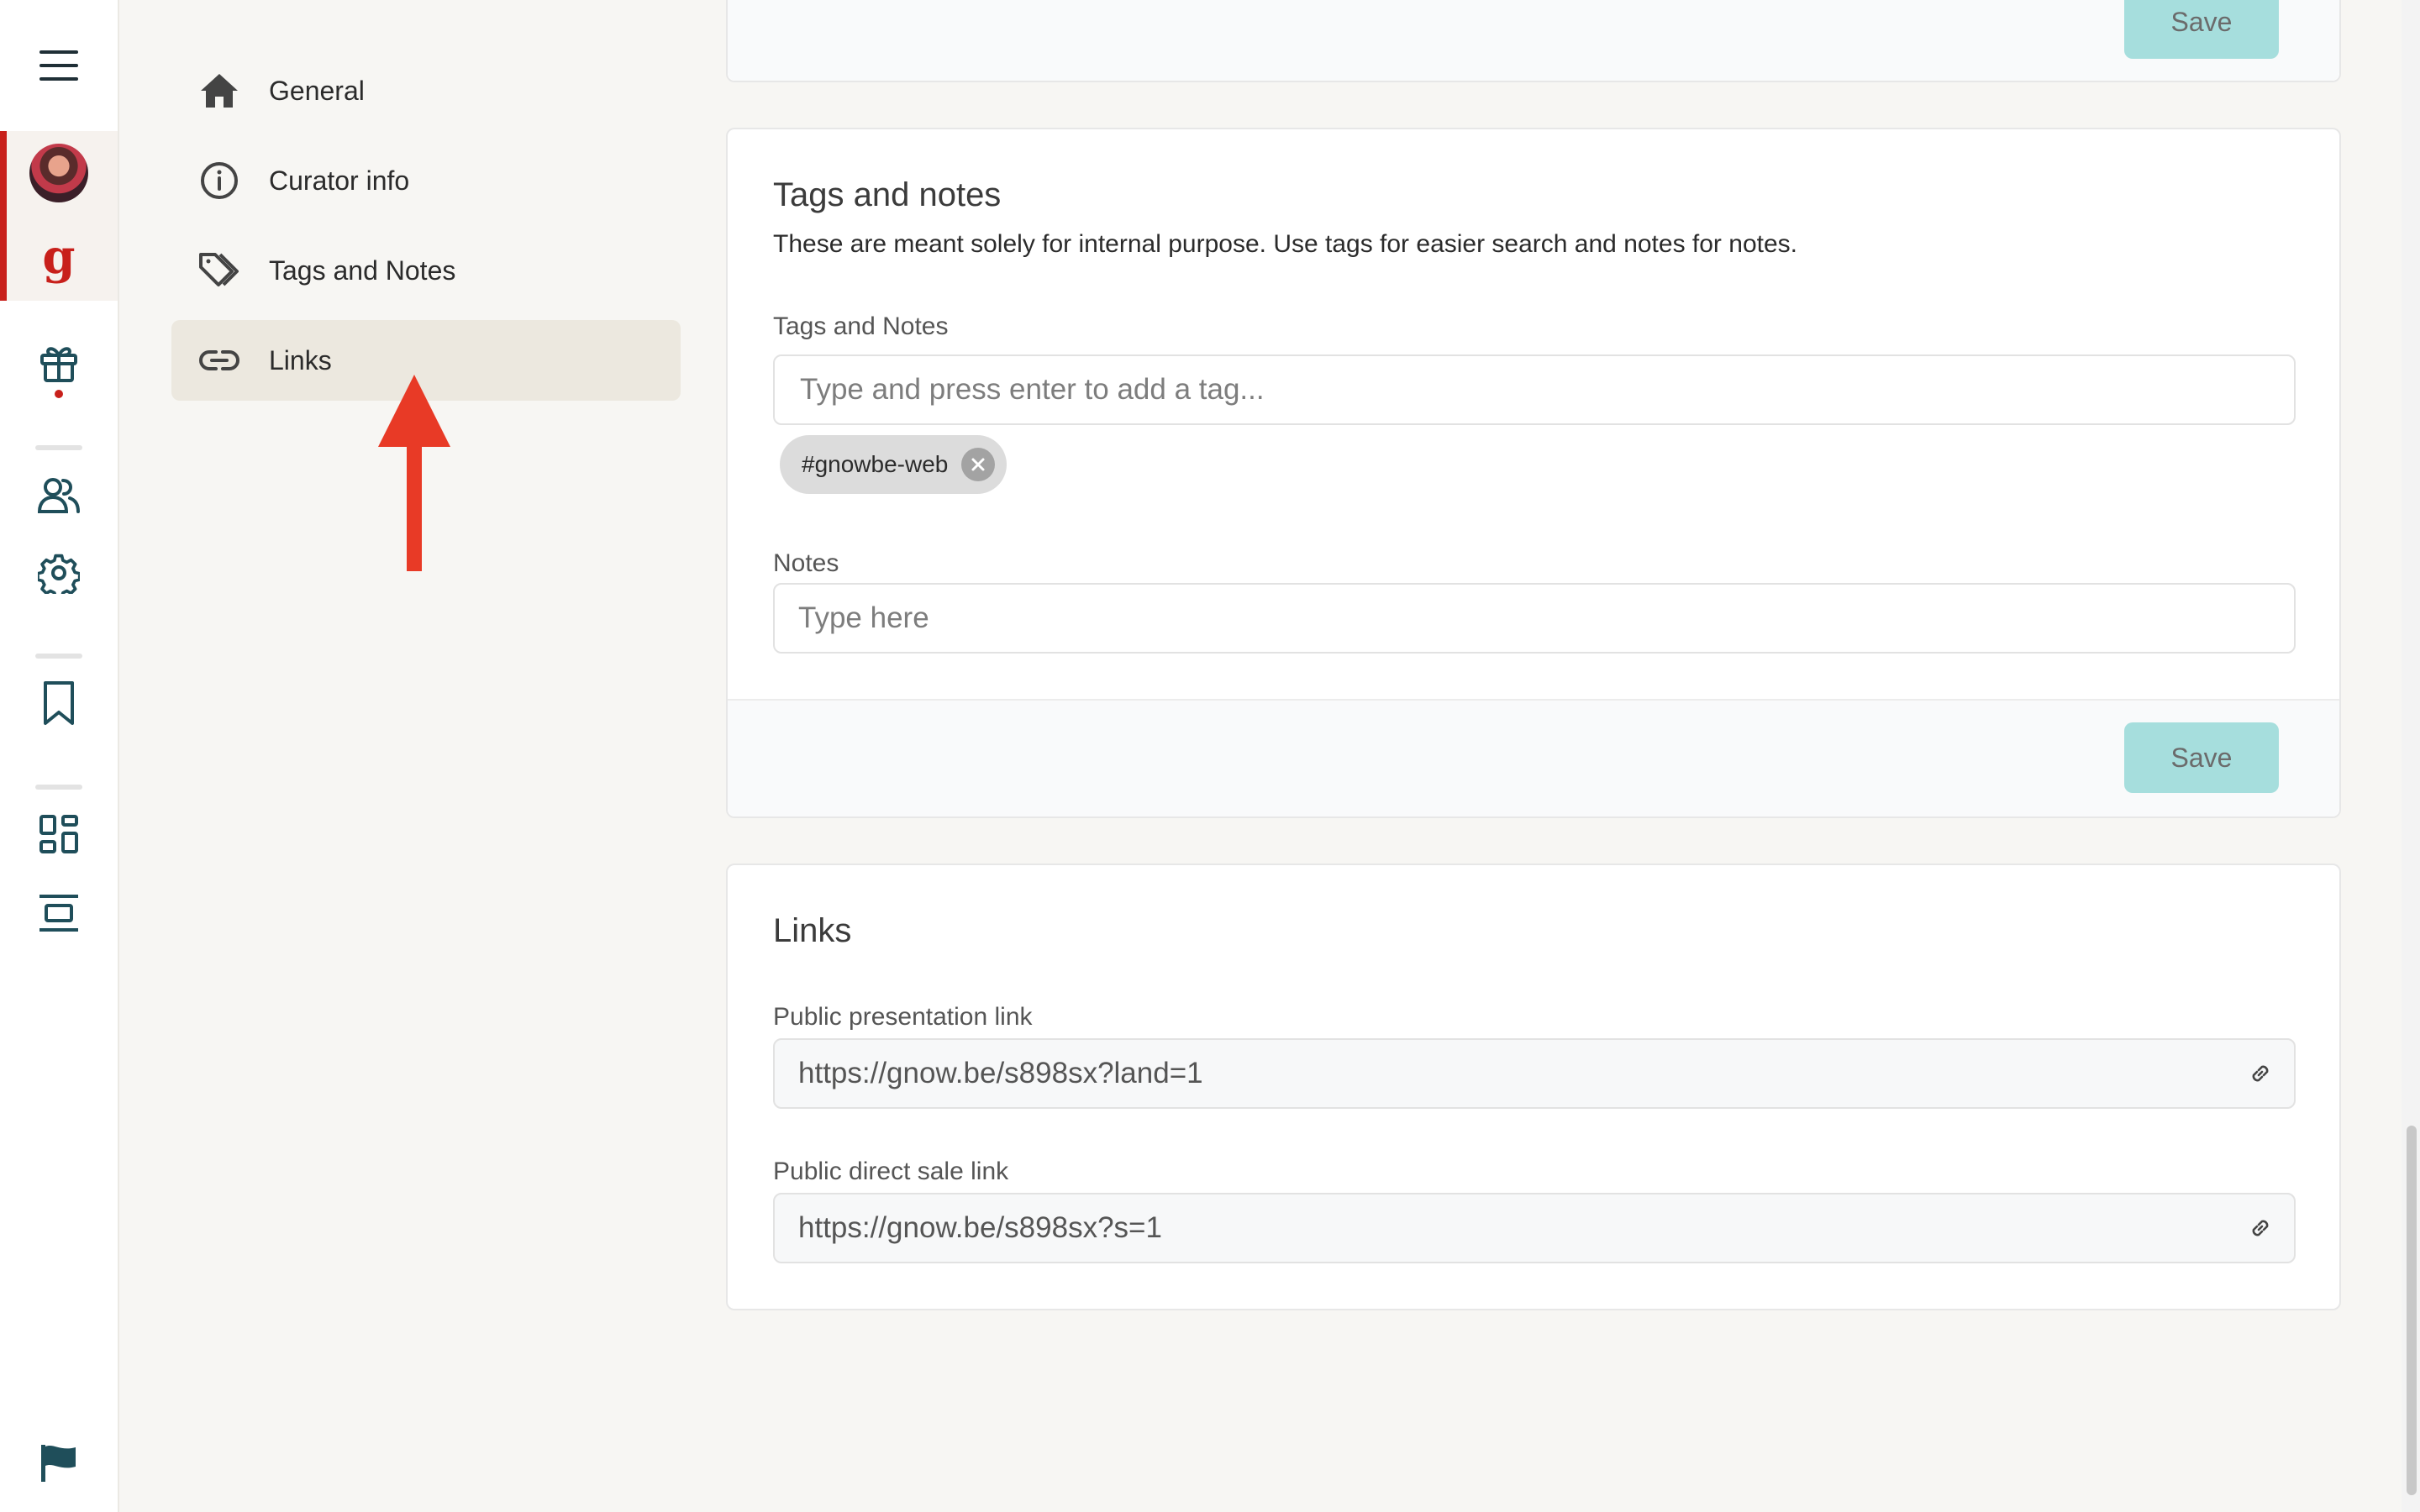  I want to click on link-icon, so click(219, 360).